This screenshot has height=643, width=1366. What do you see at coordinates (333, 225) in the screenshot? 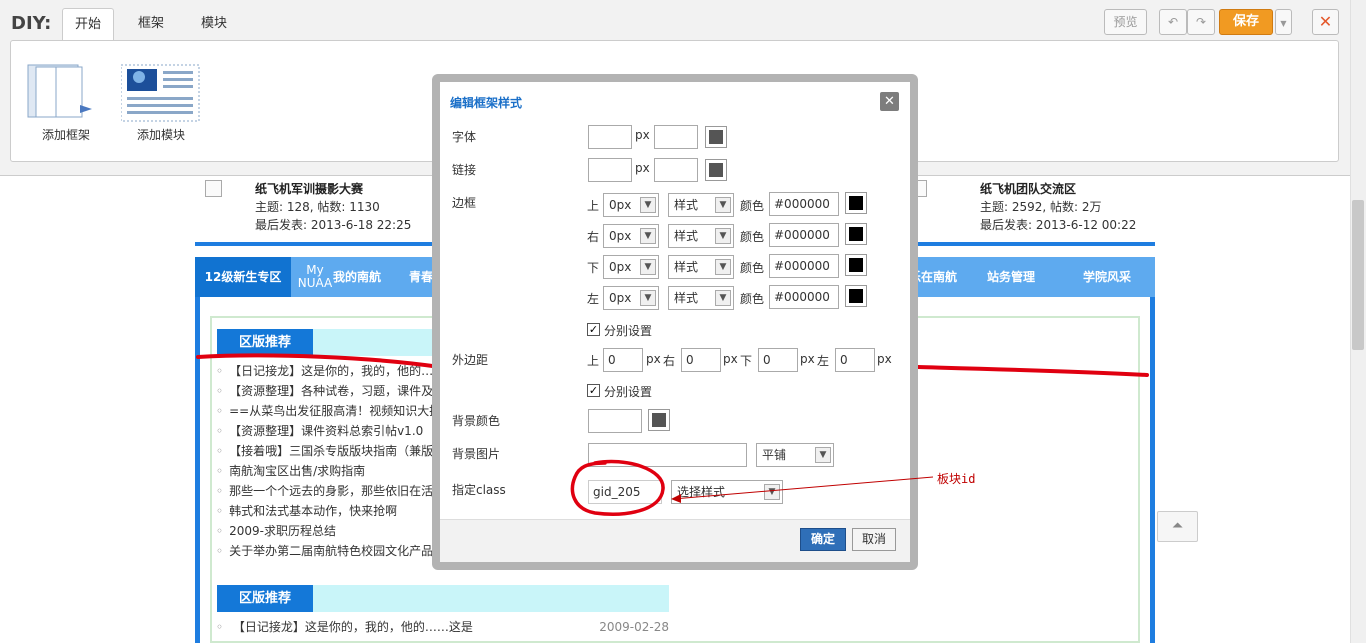
I see `forum-last-left: 最后发表: 2013-6-18 22:25` at bounding box center [333, 225].